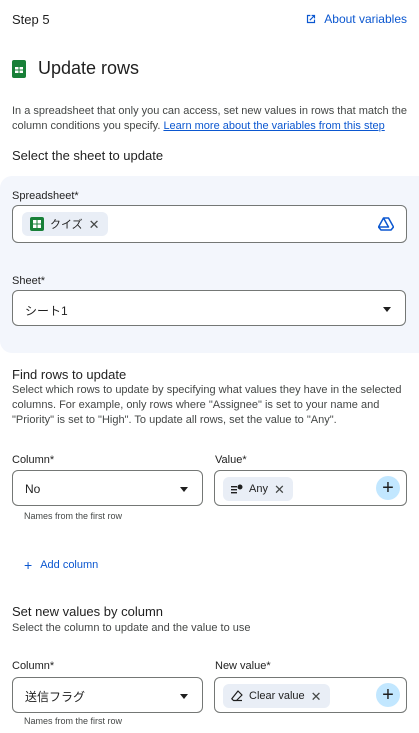 The width and height of the screenshot is (419, 733). I want to click on action-title-row: Update rows, so click(75, 68).